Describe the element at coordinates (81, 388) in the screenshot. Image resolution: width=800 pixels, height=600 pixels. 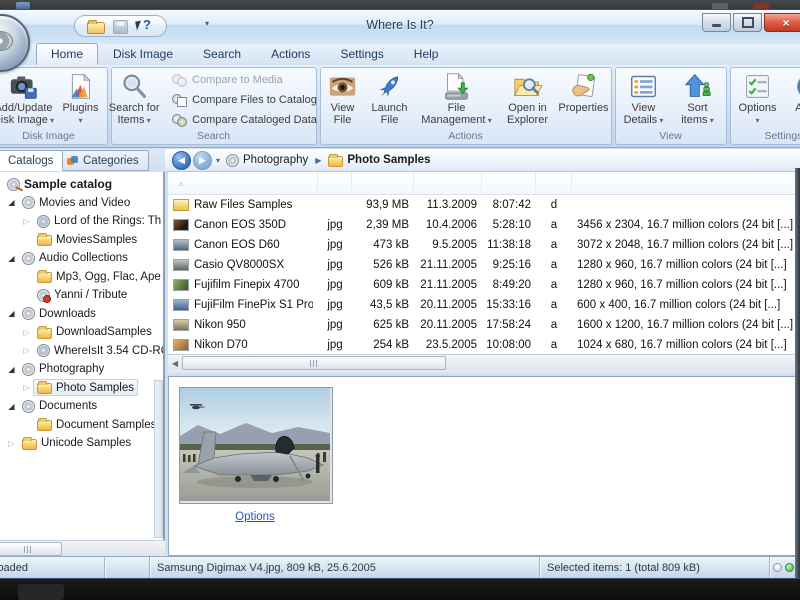
I see `tree-item: Photo Samples` at that location.